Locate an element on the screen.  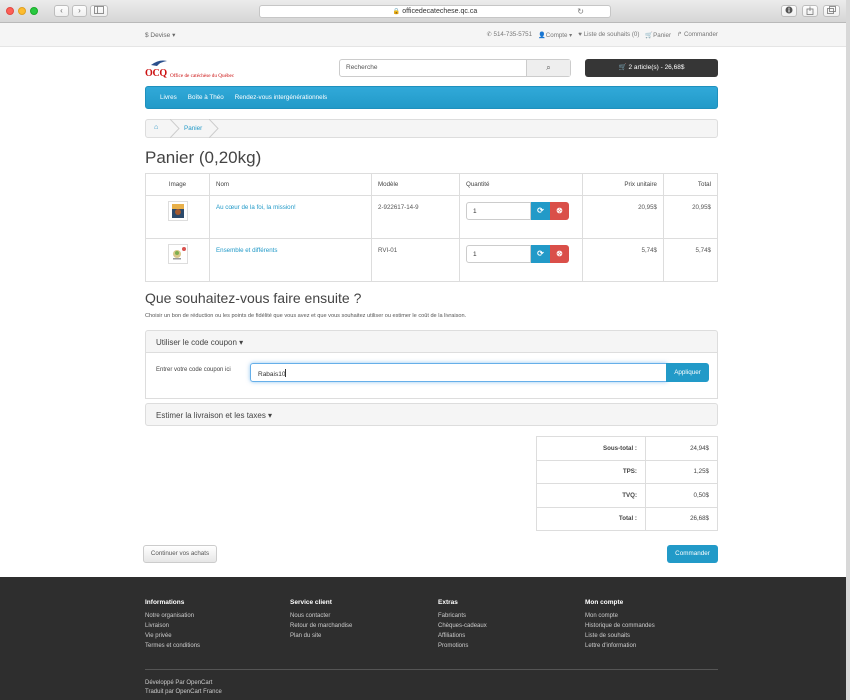
menu-item-boite-a-theo: Boîte à Théo is located at coordinates (206, 97).